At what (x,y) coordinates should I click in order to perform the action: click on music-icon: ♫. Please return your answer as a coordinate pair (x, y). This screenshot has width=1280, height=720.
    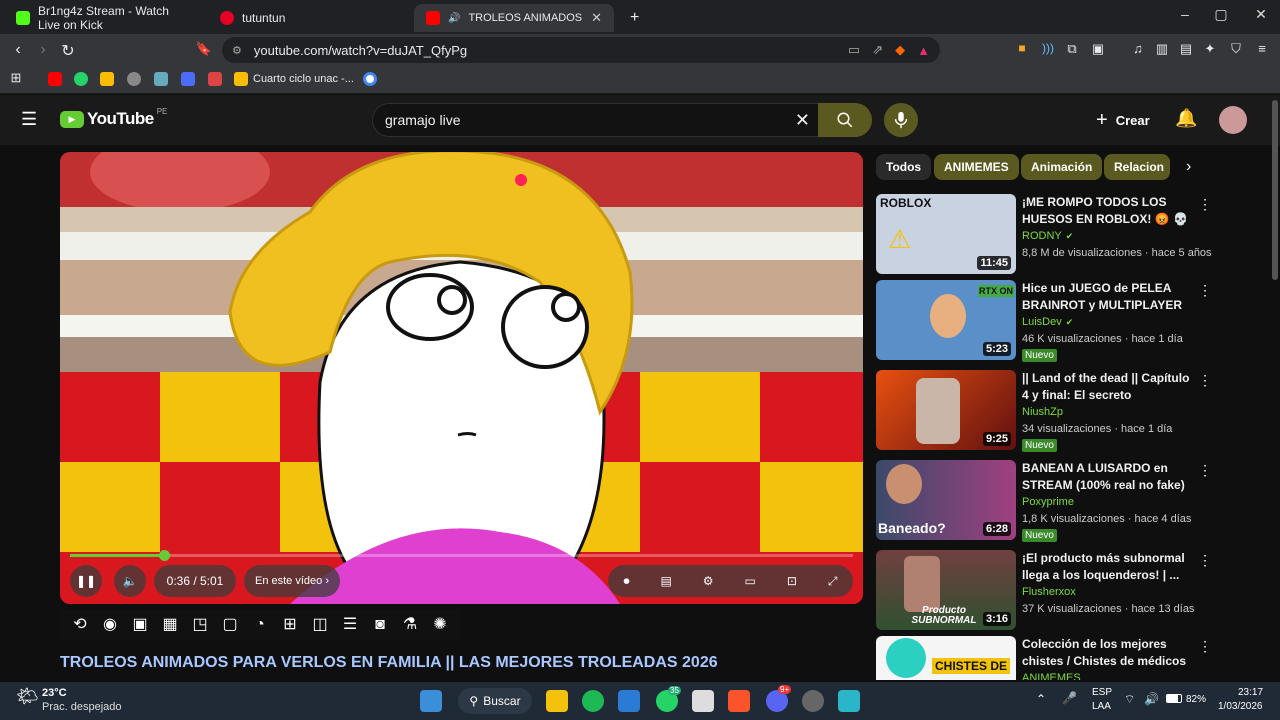
    Looking at the image, I should click on (1138, 48).